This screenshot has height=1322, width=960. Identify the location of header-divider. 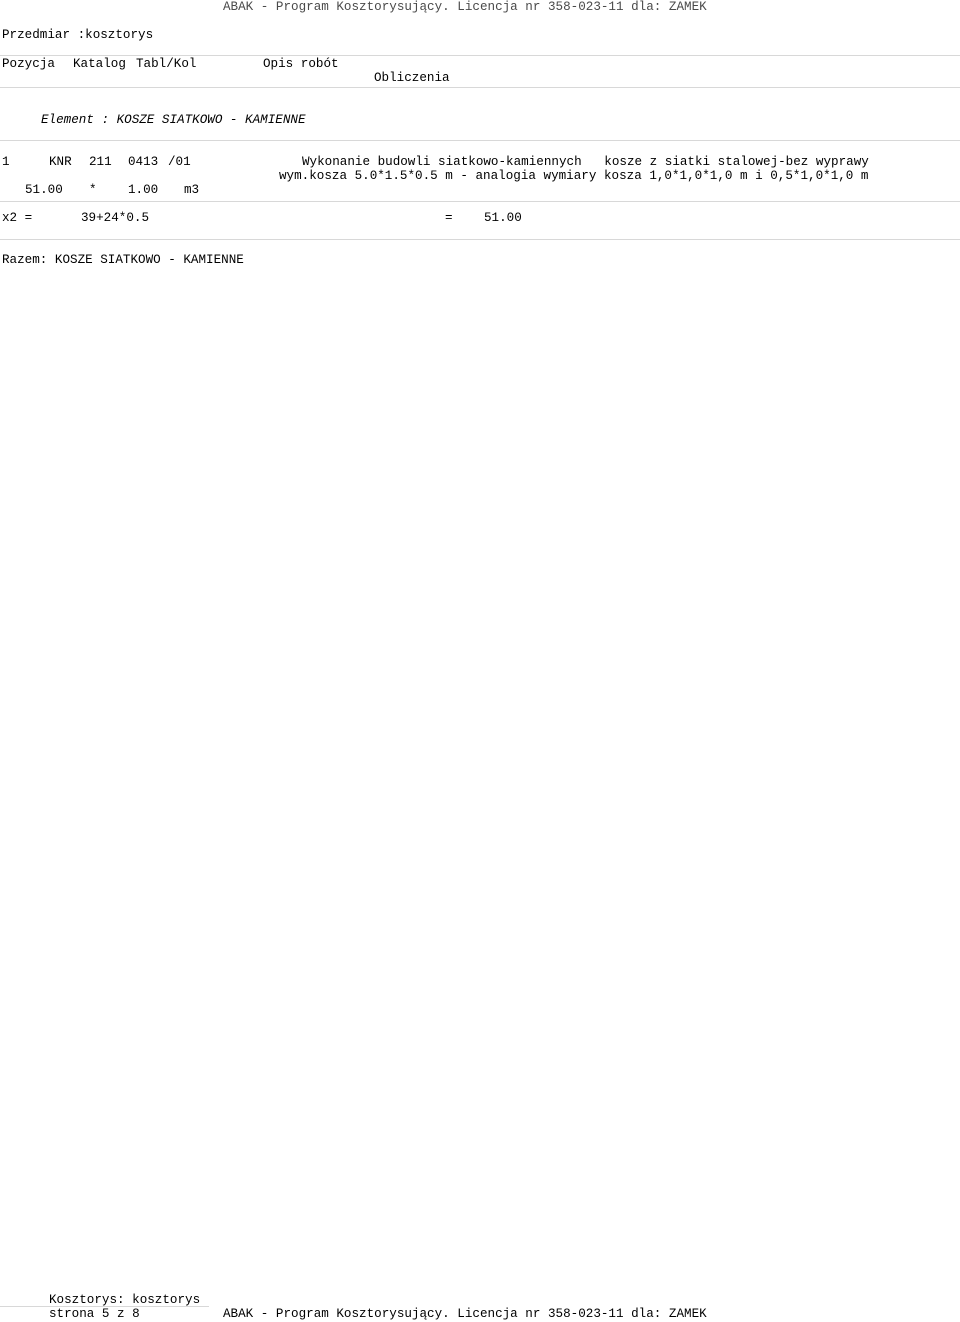
(480, 55).